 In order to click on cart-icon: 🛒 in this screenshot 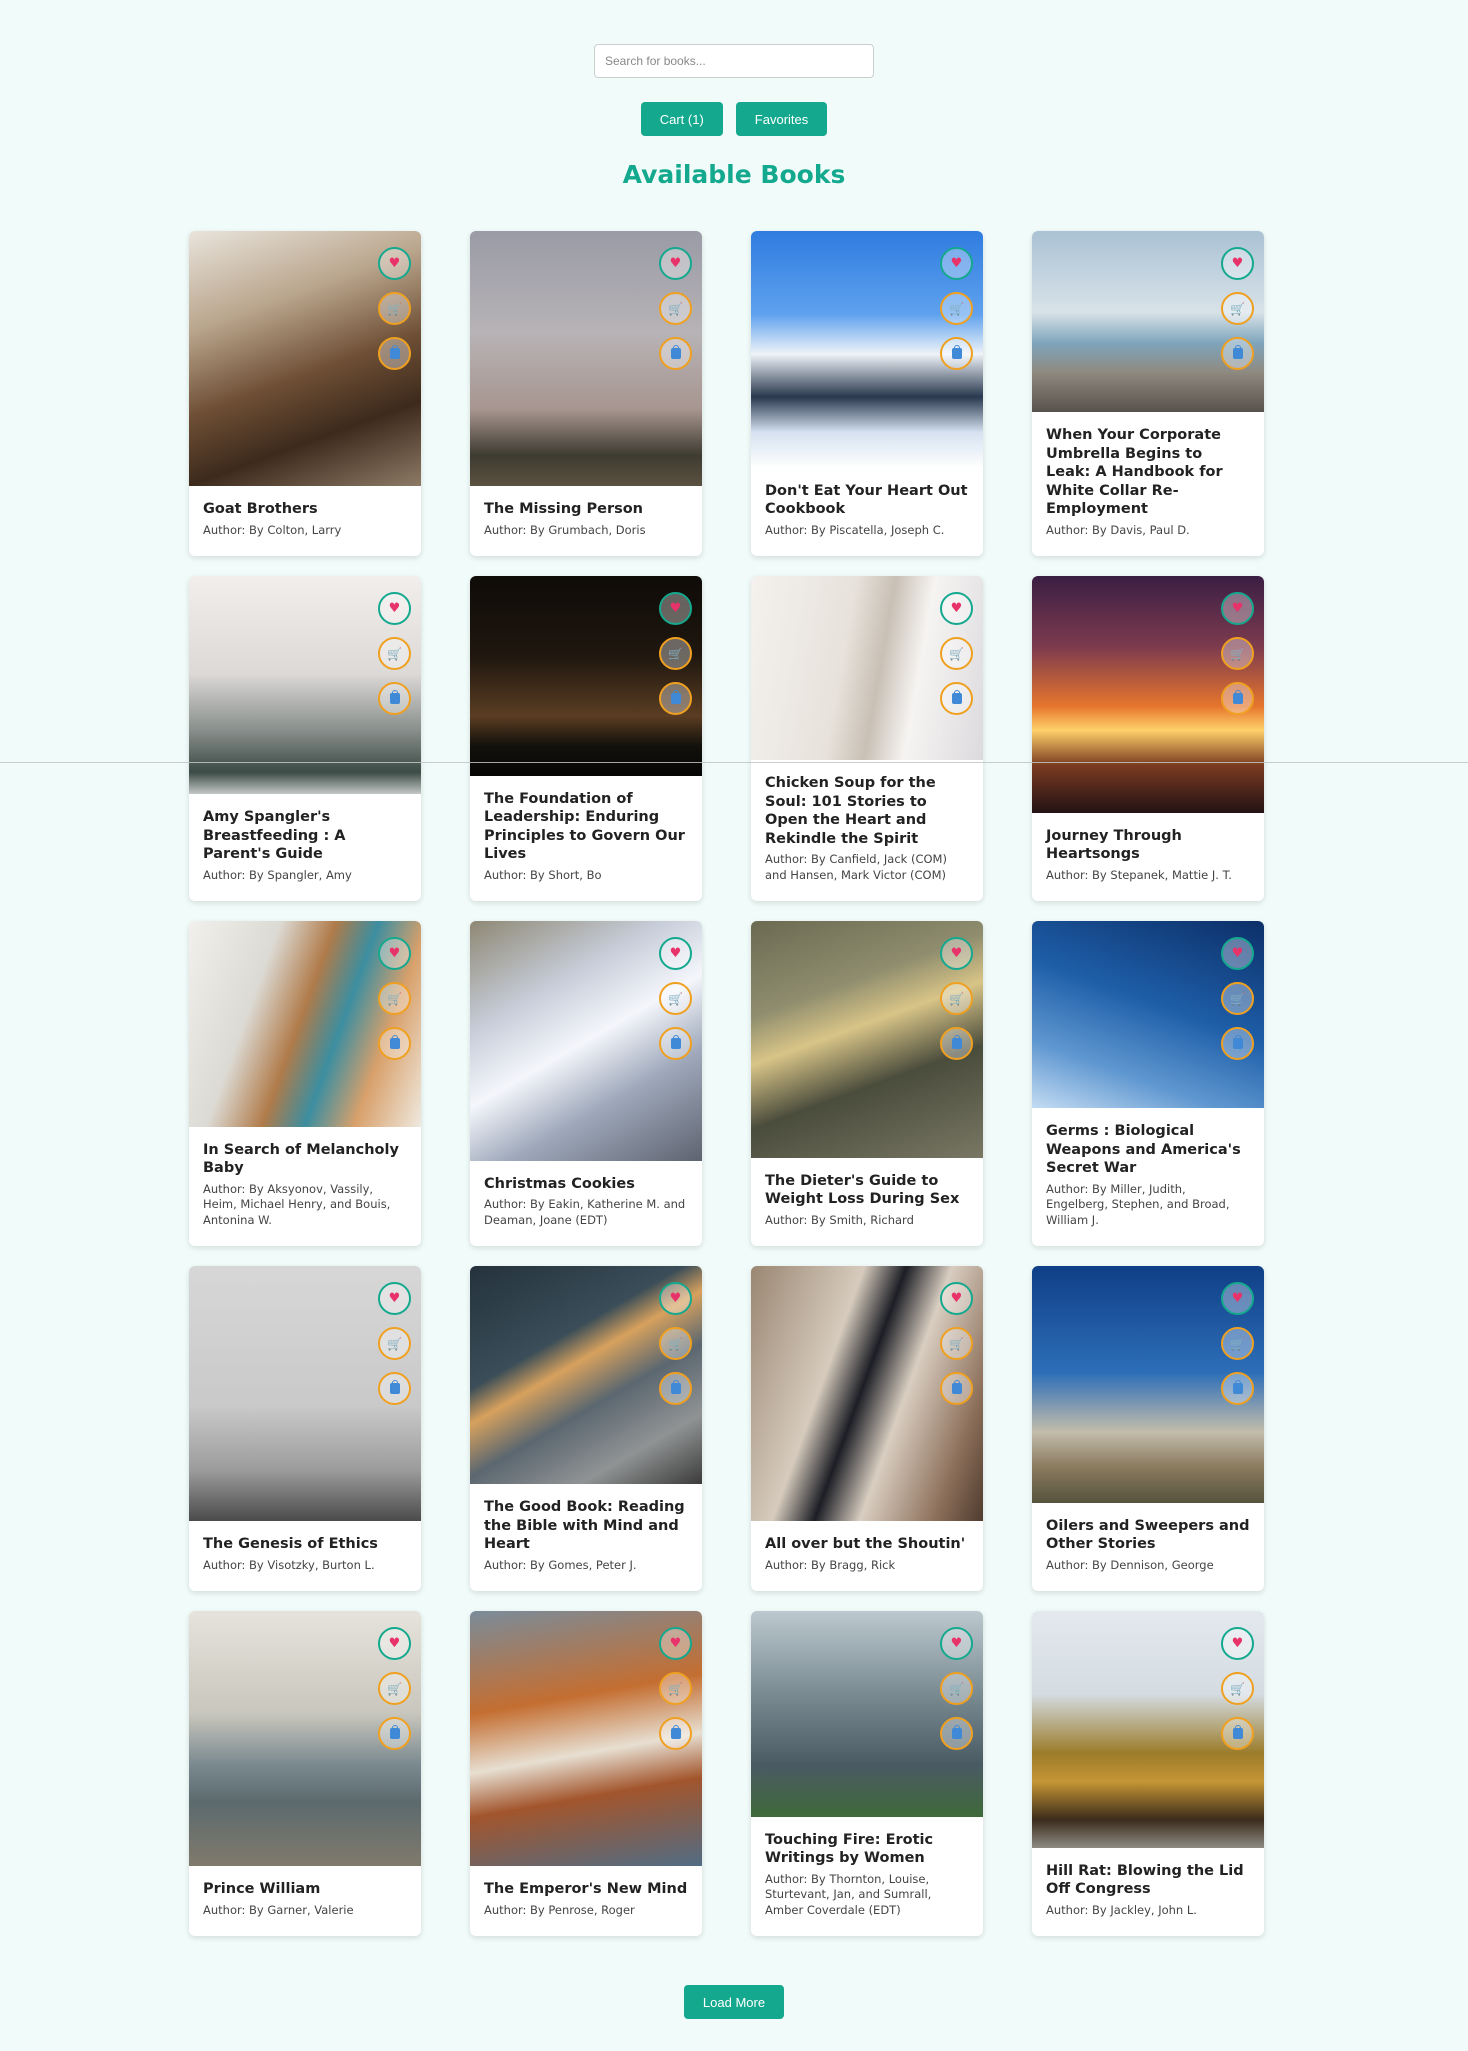, I will do `click(675, 308)`.